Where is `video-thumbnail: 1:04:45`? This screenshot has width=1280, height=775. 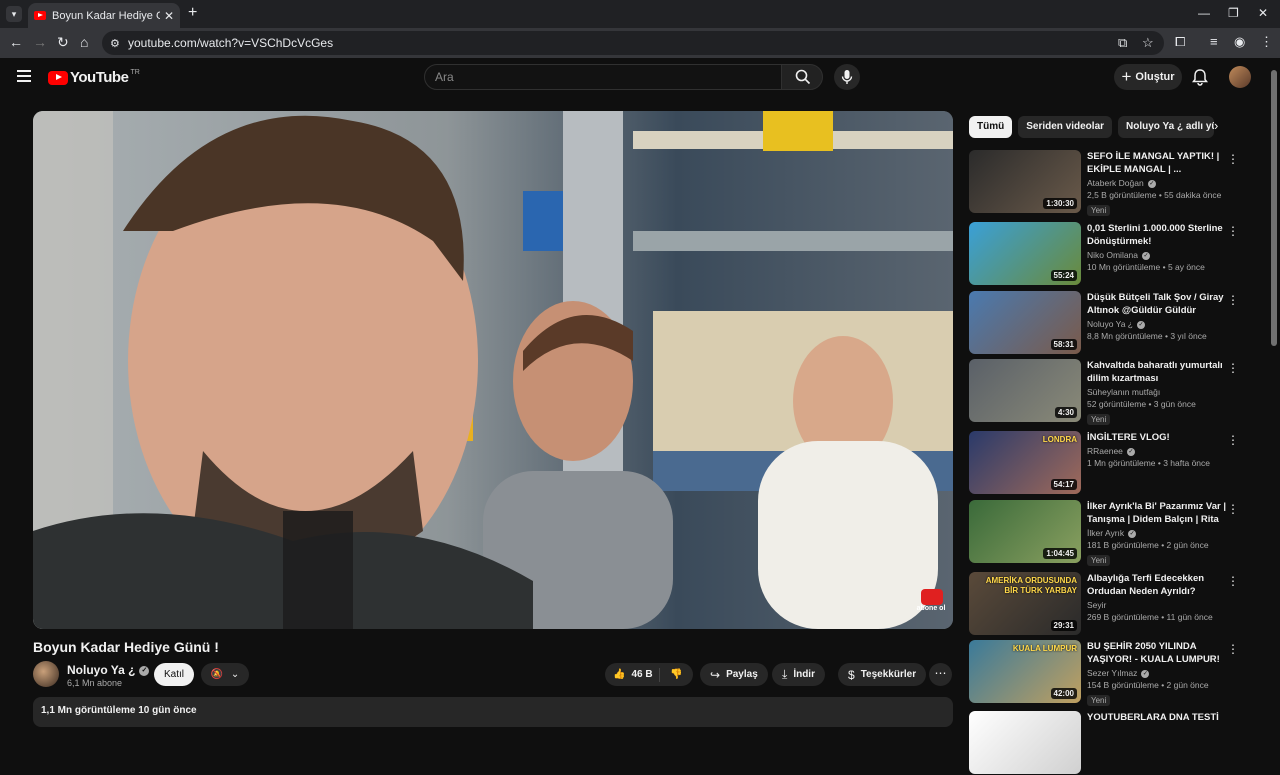 video-thumbnail: 1:04:45 is located at coordinates (1025, 531).